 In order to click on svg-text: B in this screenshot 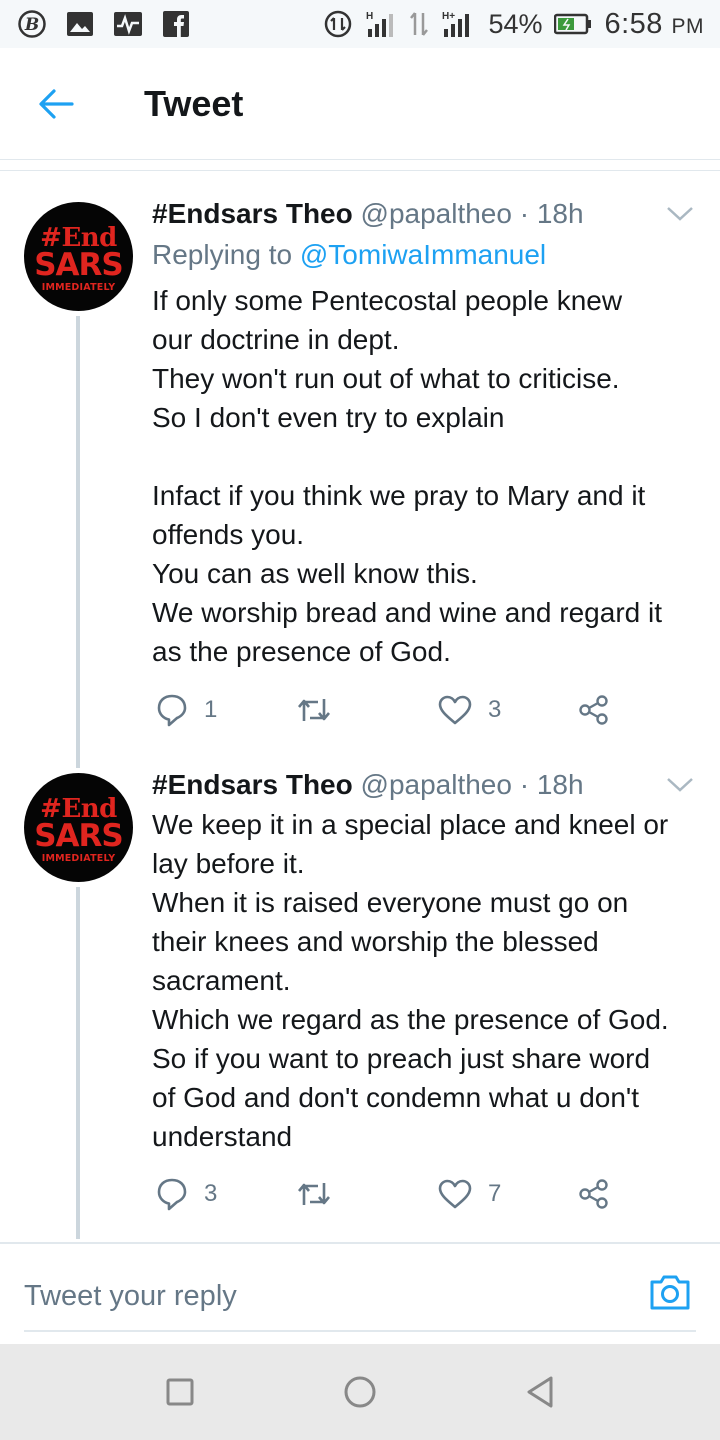, I will do `click(31, 25)`.